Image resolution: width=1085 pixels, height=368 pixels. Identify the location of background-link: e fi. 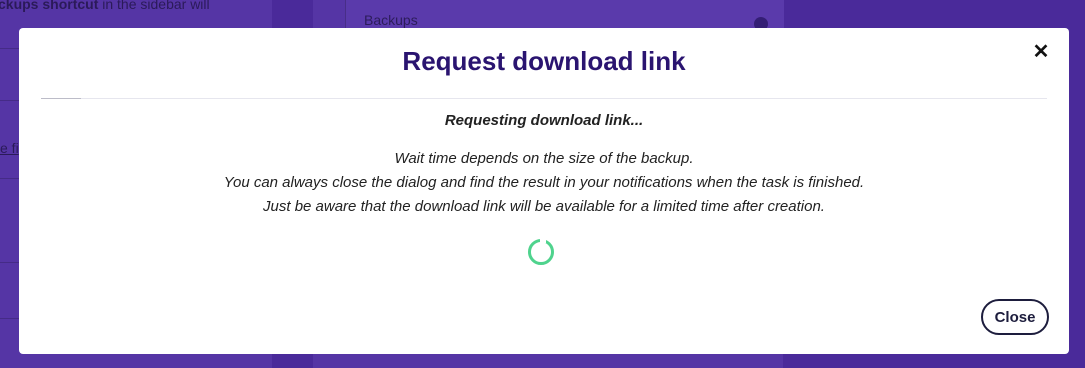
(9, 148).